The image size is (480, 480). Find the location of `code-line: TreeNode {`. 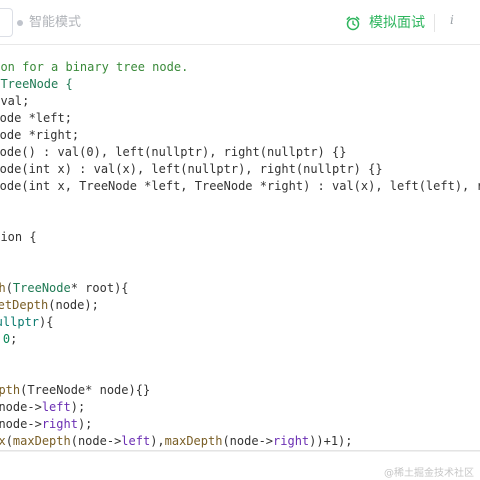

code-line: TreeNode { is located at coordinates (240, 84).